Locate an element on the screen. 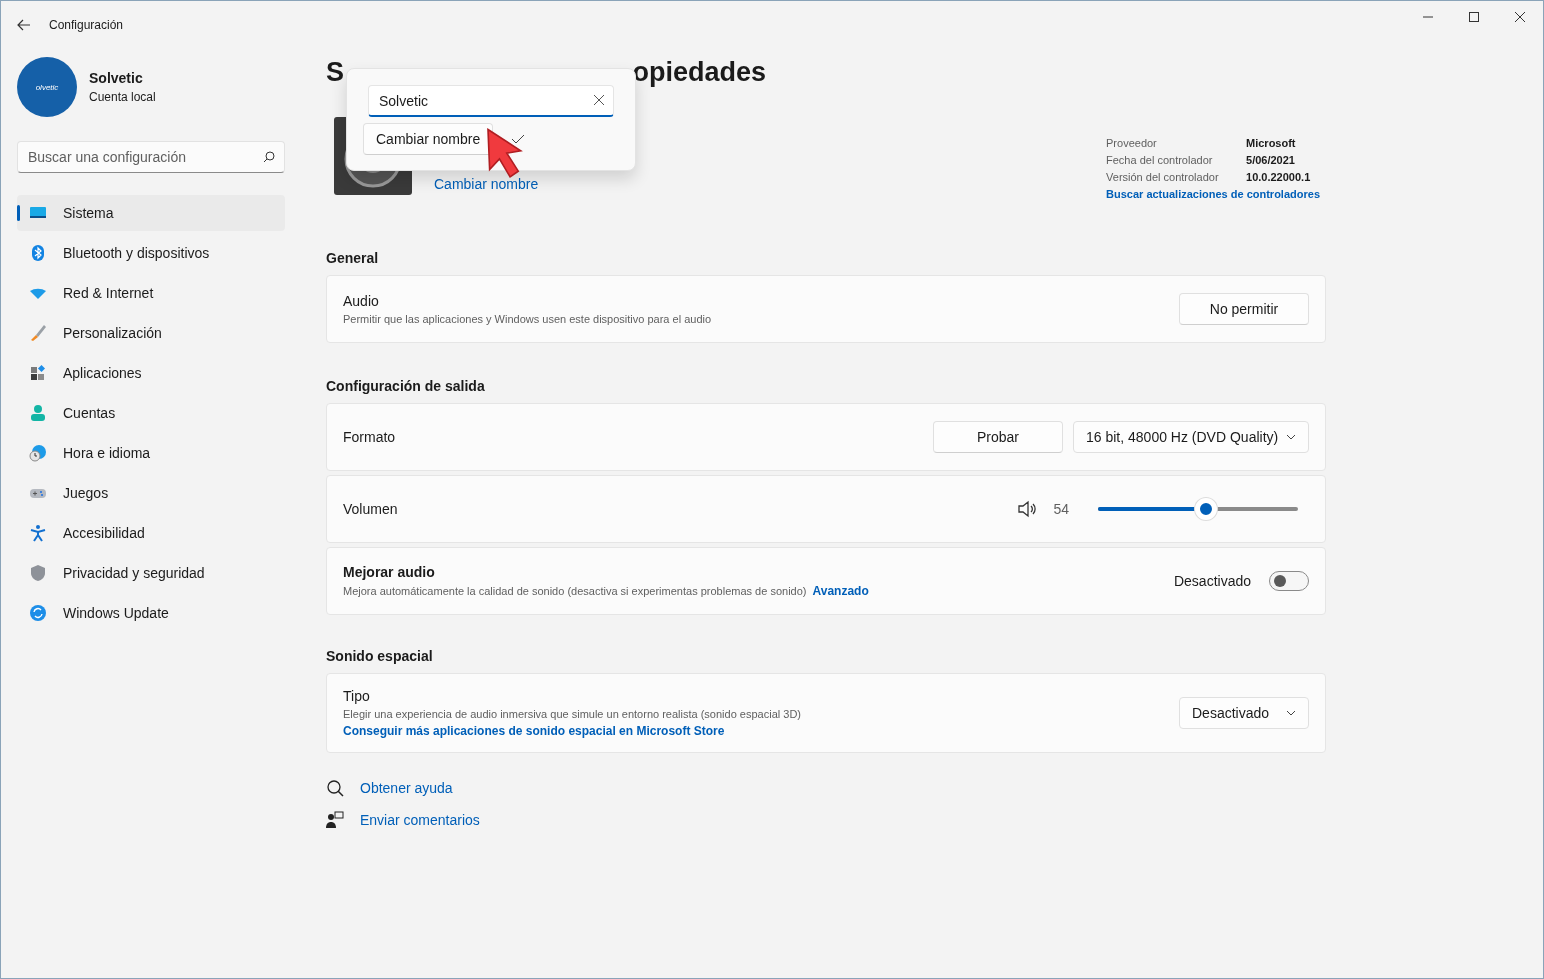 The height and width of the screenshot is (979, 1544). sidebar-item: Juegos is located at coordinates (151, 493).